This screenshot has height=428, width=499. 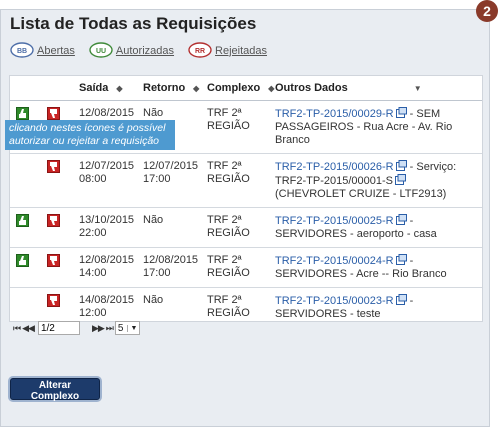 What do you see at coordinates (111, 227) in the screenshot?
I see `cell-saida: 13/10/2015 22:00` at bounding box center [111, 227].